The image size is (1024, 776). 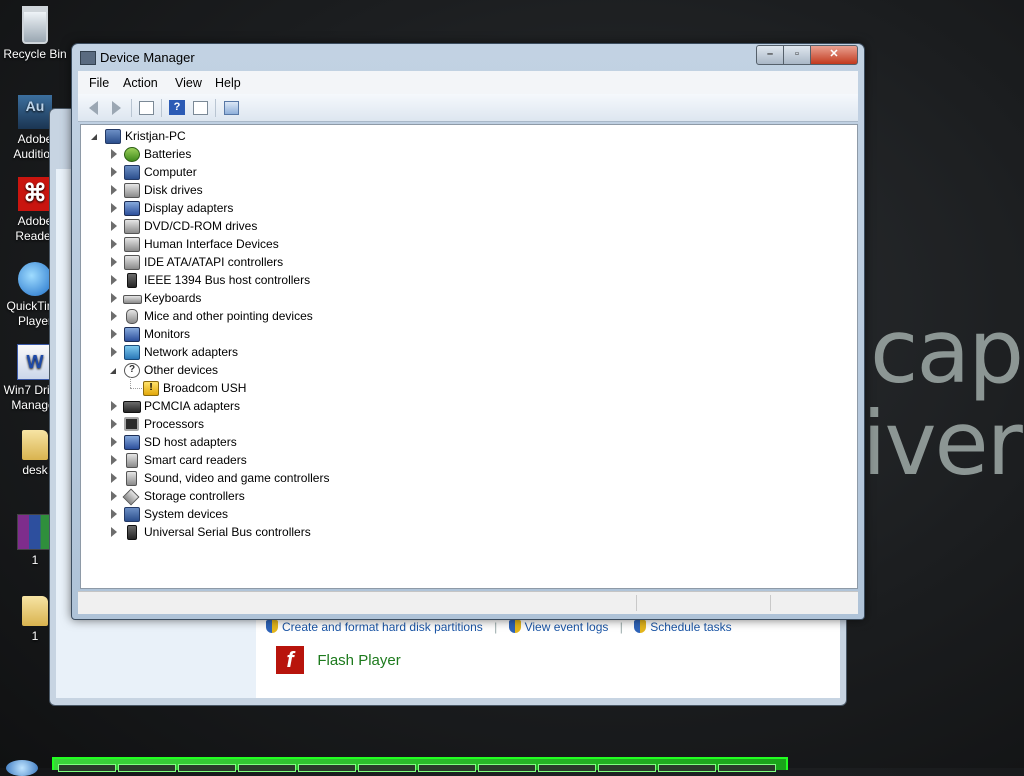 What do you see at coordinates (35, 54) in the screenshot?
I see `desktop-icon-label: Recycle Bin` at bounding box center [35, 54].